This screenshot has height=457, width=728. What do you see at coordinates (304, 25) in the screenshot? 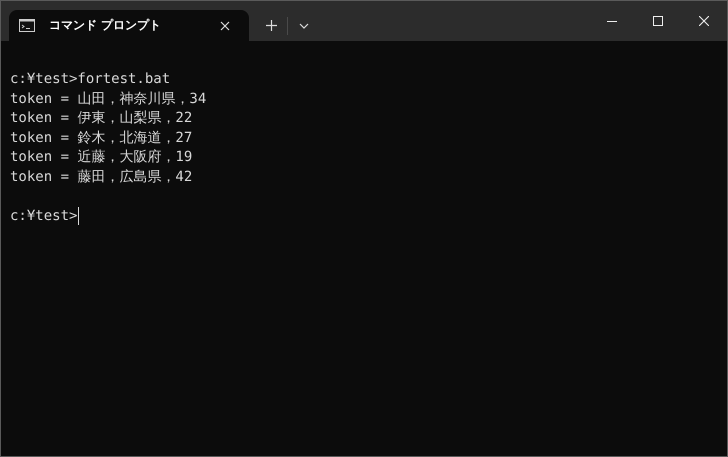
I see `chevron-down-icon` at bounding box center [304, 25].